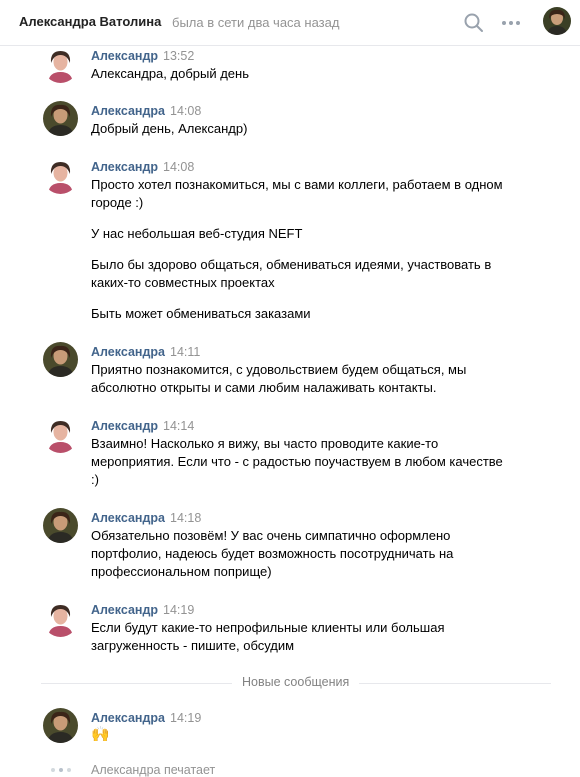  Describe the element at coordinates (474, 23) in the screenshot. I see `search-icon` at that location.